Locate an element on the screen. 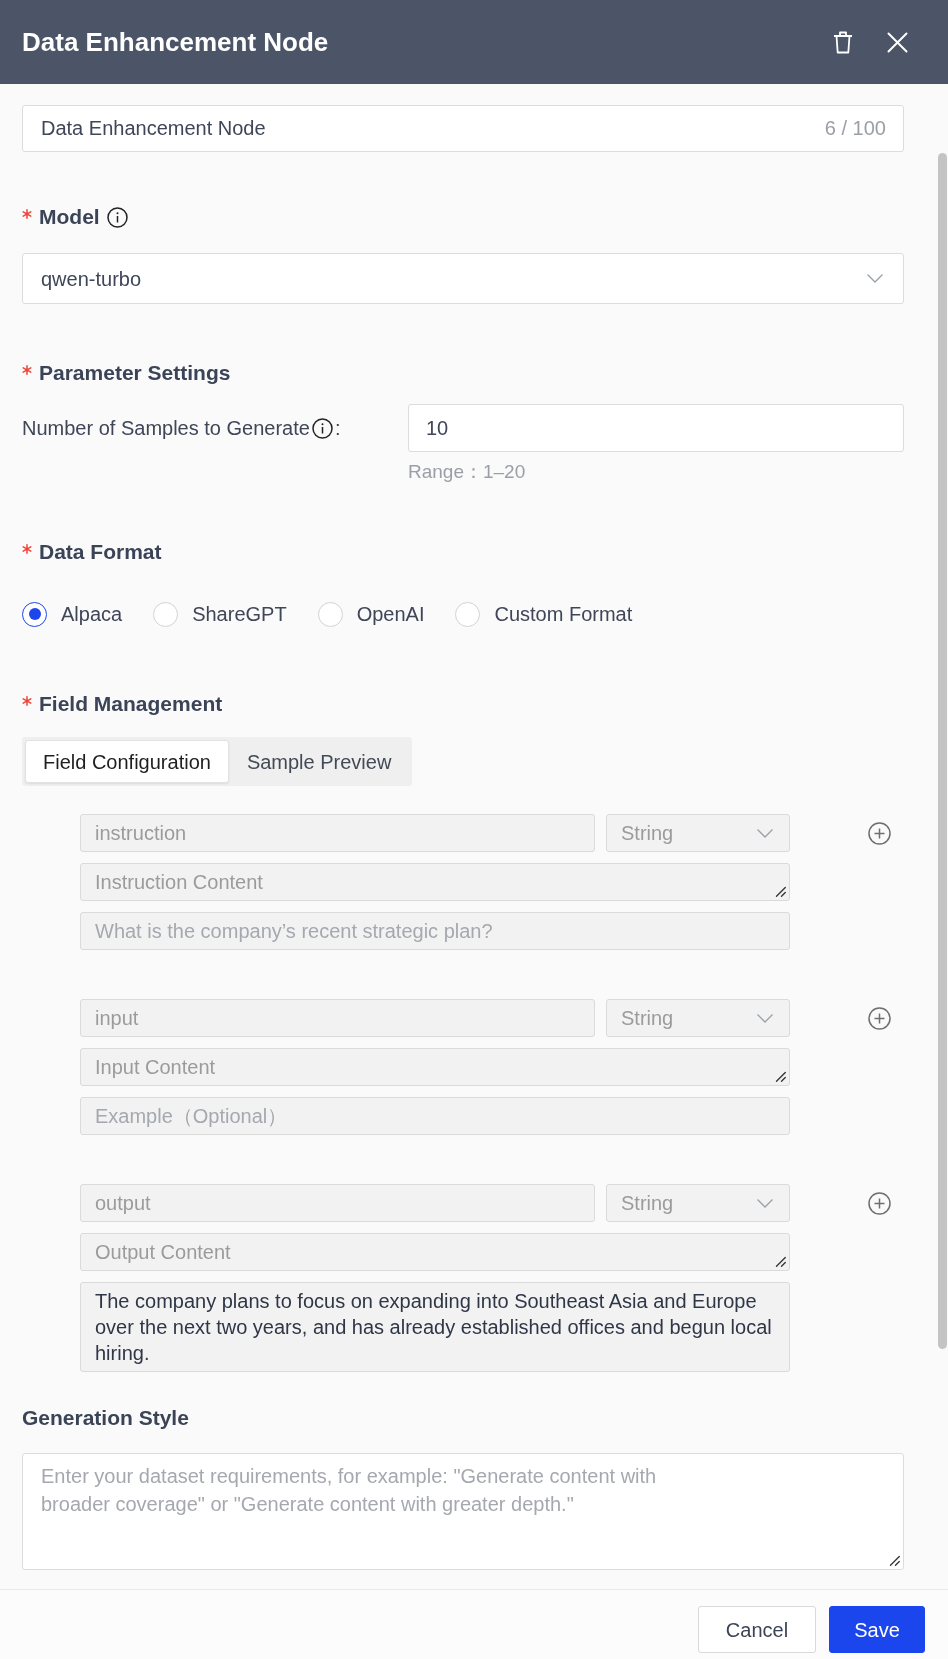 The image size is (948, 1659). save-button: Save is located at coordinates (877, 1629).